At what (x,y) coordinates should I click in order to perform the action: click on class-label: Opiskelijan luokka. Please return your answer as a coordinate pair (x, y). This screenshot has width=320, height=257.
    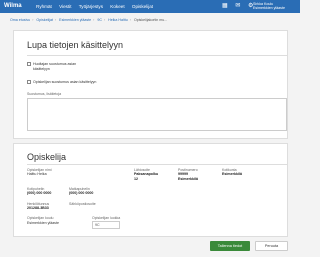
    Looking at the image, I should click on (106, 218).